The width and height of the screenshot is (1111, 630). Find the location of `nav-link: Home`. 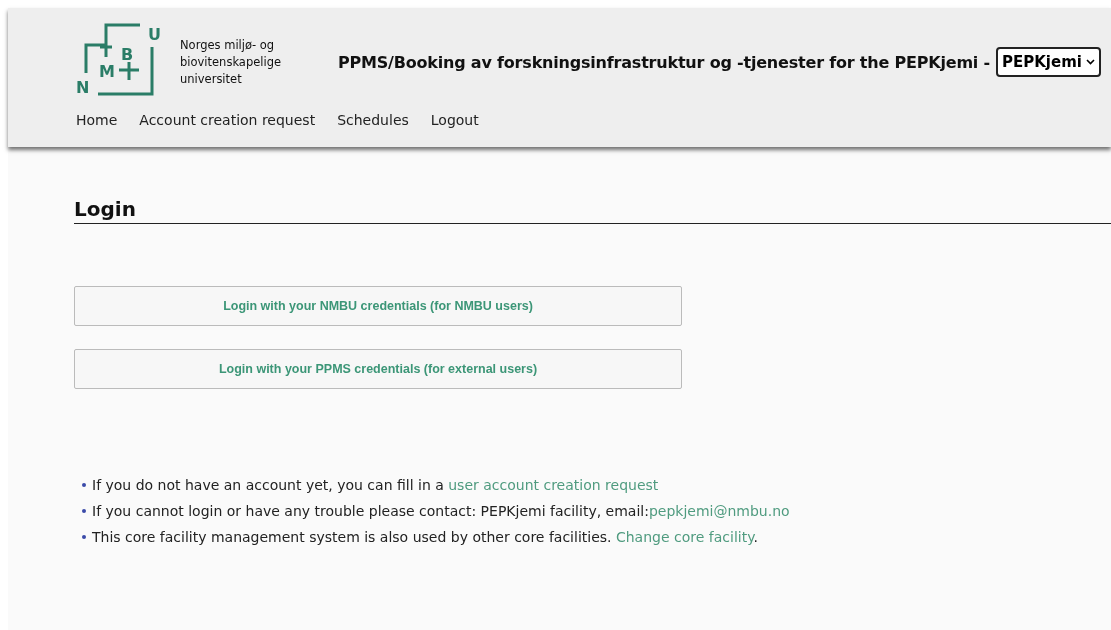

nav-link: Home is located at coordinates (97, 120).